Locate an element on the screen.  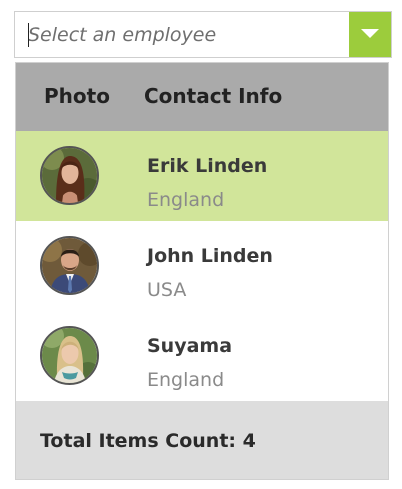
employee-name: Erik Linden is located at coordinates (207, 166).